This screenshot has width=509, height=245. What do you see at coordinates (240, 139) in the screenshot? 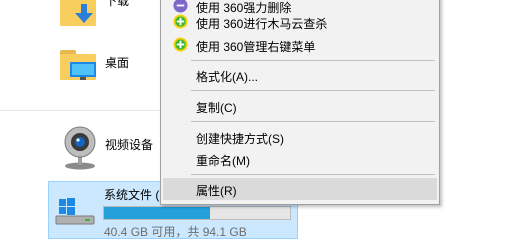
I see `menu-item-label: 创建快捷方式(S)` at bounding box center [240, 139].